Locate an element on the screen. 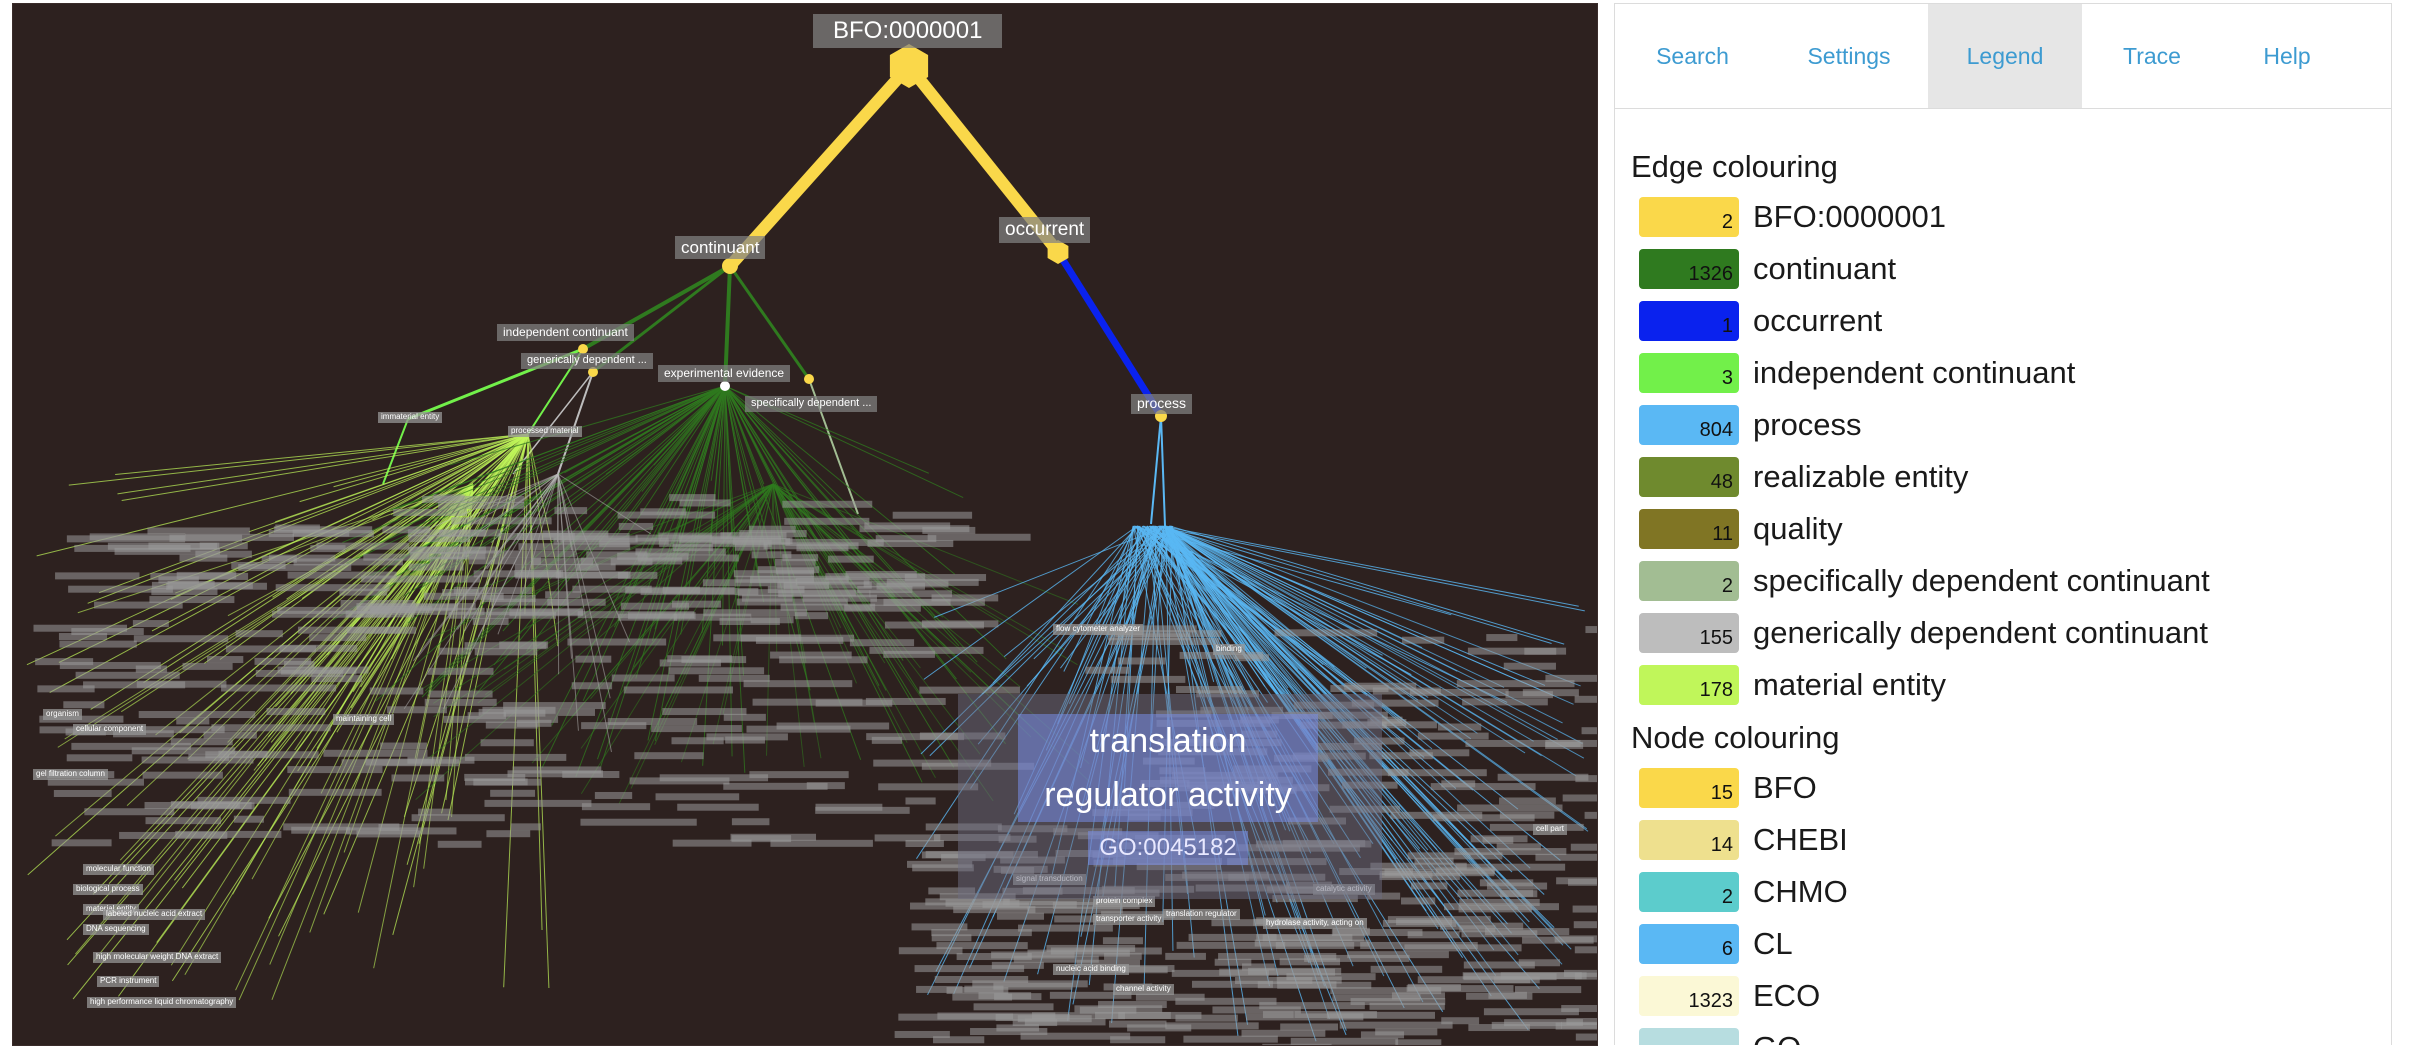  leaf-node-label: hydrolase activity, acting on is located at coordinates (1315, 923).